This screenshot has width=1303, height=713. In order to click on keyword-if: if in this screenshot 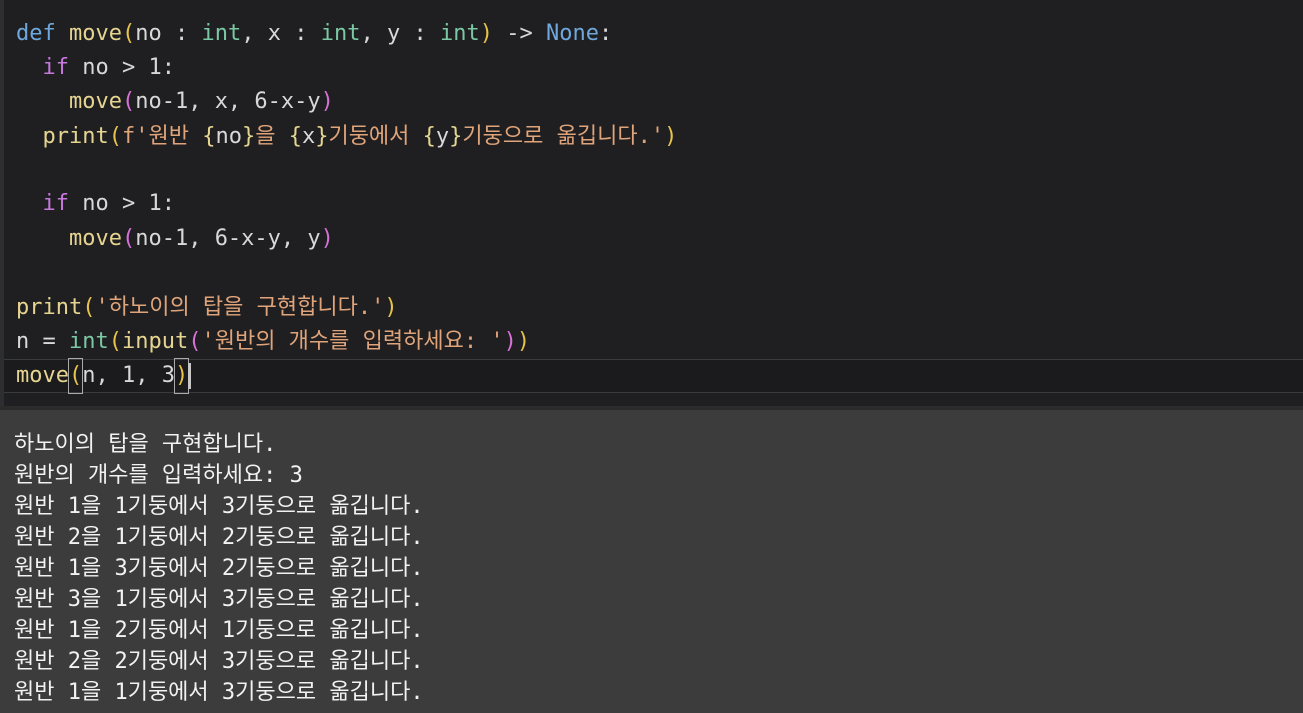, I will do `click(56, 67)`.